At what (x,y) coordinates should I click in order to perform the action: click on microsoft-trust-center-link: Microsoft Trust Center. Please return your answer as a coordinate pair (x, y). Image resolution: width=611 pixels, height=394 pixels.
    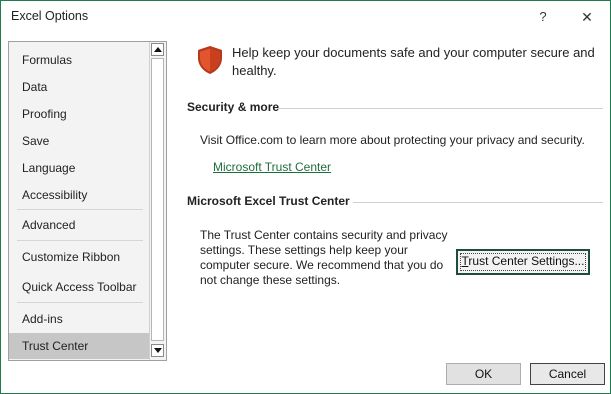
    Looking at the image, I should click on (272, 167).